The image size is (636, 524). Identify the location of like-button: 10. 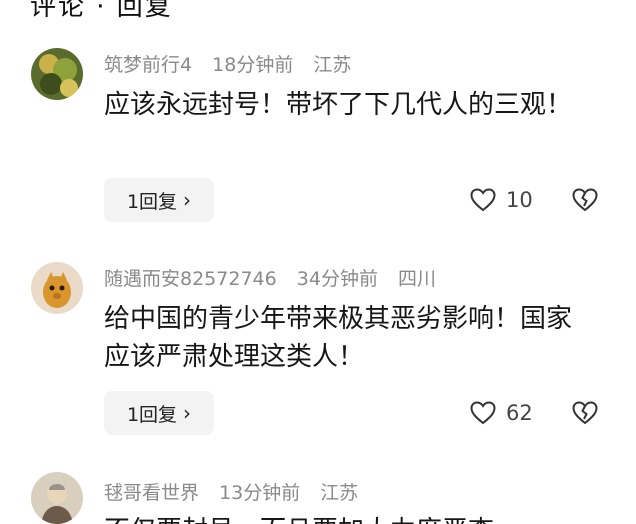
(501, 200).